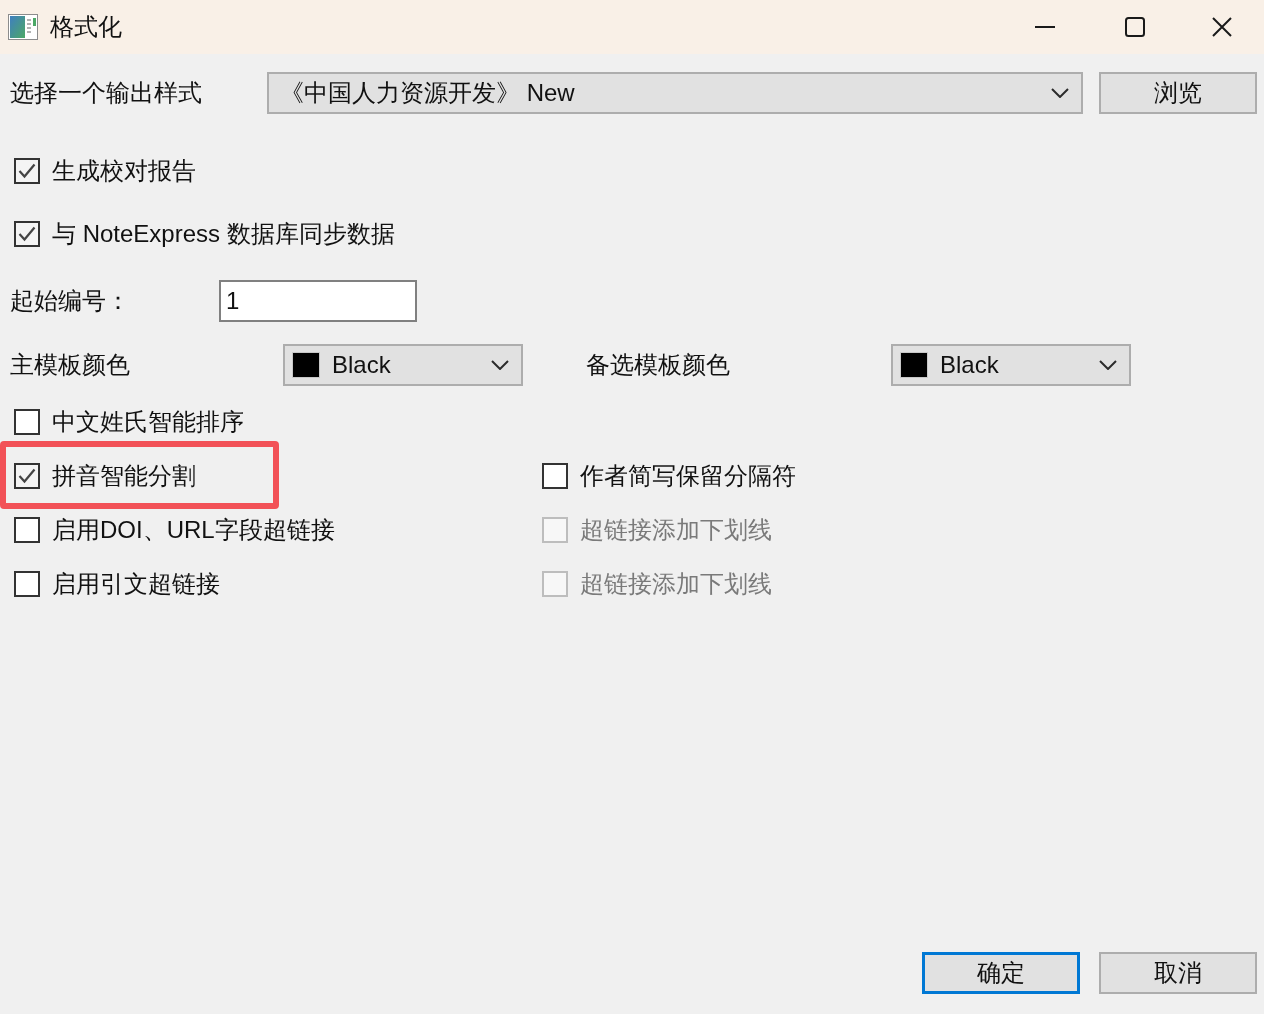 The image size is (1264, 1014). I want to click on checkbox-label: 启用引文超链接, so click(136, 584).